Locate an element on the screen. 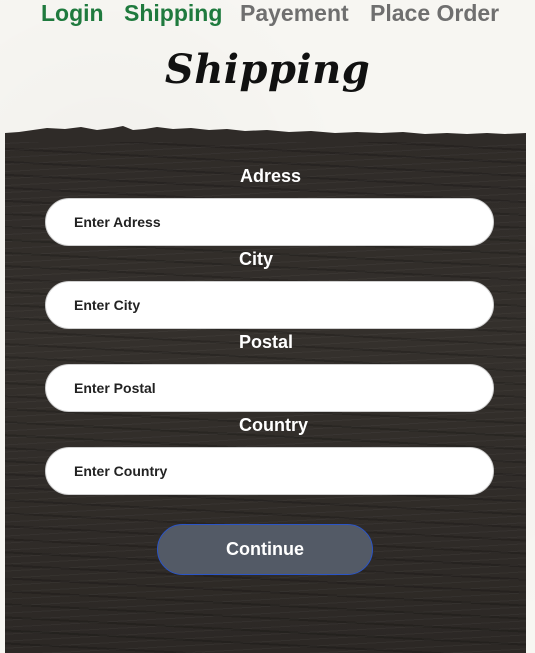 The width and height of the screenshot is (535, 653). checkout-steps: Login Shipping Payement Place Order is located at coordinates (267, 15).